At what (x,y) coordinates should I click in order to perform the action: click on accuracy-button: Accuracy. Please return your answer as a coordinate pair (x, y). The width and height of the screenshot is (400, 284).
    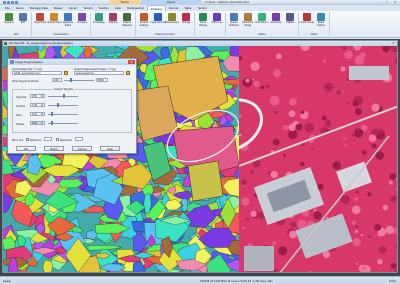
    Looking at the image, I should click on (82, 21).